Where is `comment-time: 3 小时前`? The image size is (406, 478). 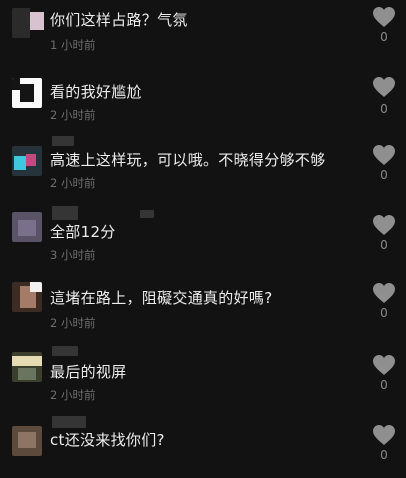
comment-time: 3 小时前 is located at coordinates (73, 255).